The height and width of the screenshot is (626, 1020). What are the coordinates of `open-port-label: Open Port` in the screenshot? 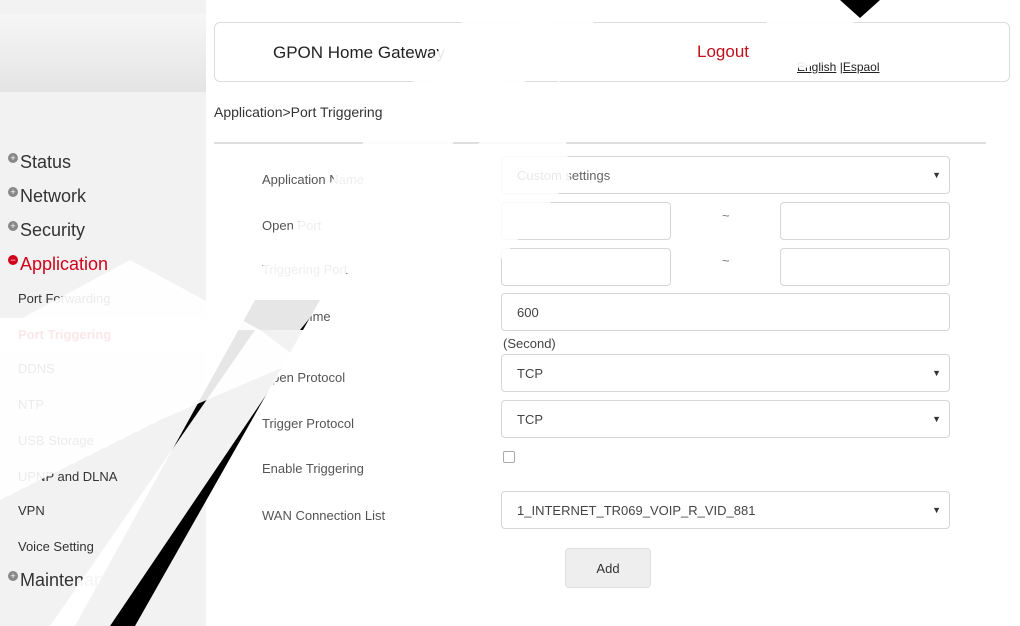 It's located at (292, 225).